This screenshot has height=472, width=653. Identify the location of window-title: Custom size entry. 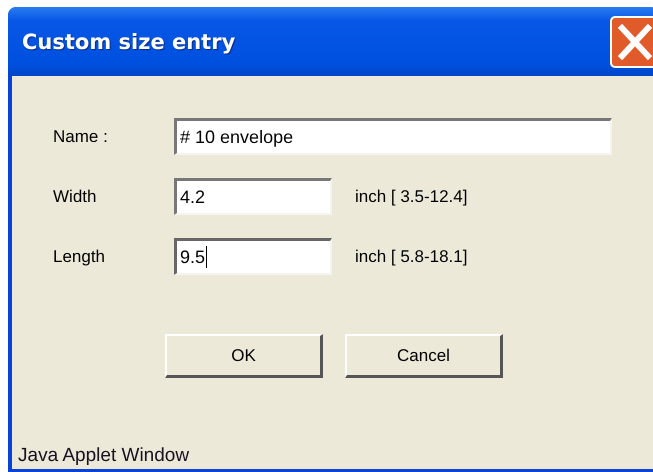
(129, 42).